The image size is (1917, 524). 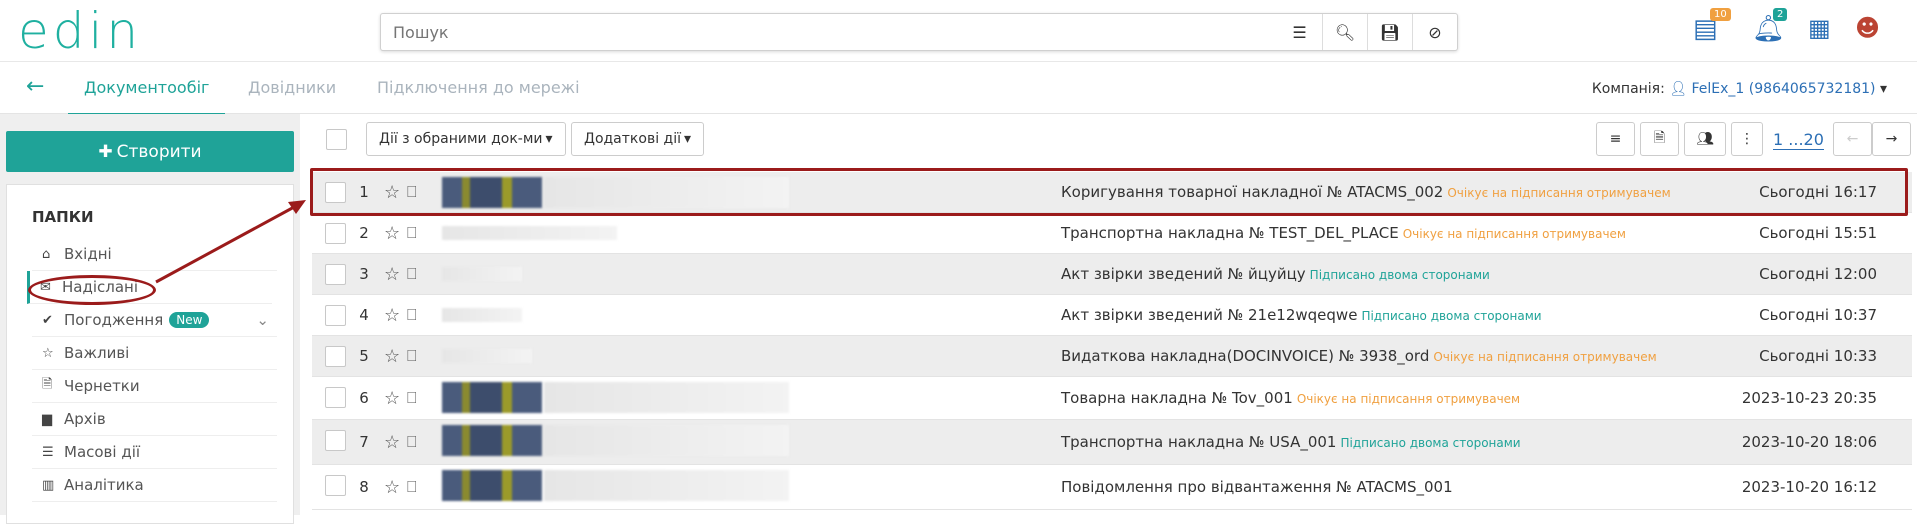 I want to click on annotation-arrow, so click(x=230, y=242).